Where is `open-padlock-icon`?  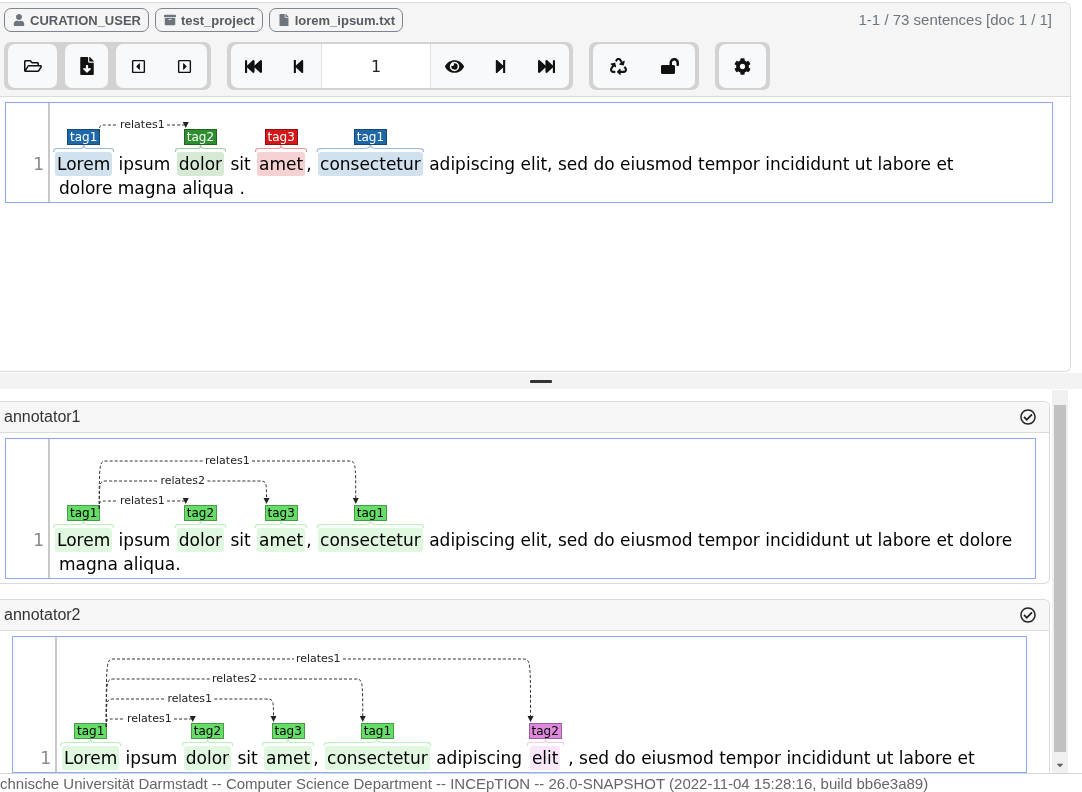
open-padlock-icon is located at coordinates (669, 66).